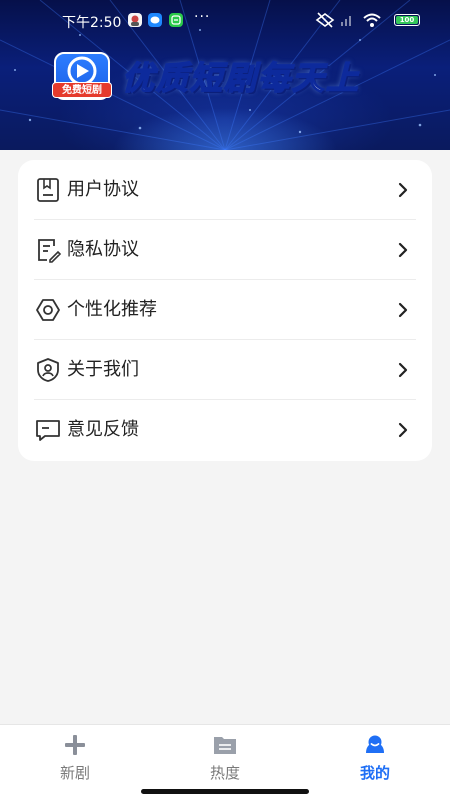 The image size is (450, 800). I want to click on shield-user-icon, so click(48, 370).